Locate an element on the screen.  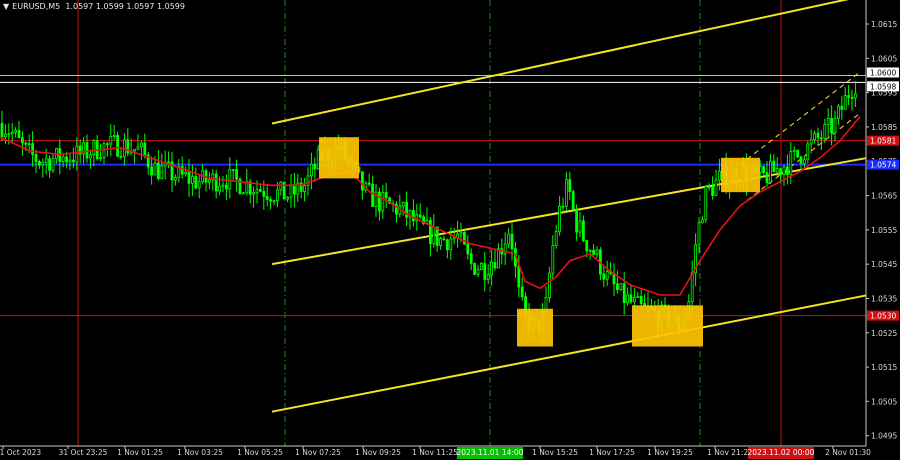
y-tick-label-7: 1.0545 is located at coordinates (884, 264).